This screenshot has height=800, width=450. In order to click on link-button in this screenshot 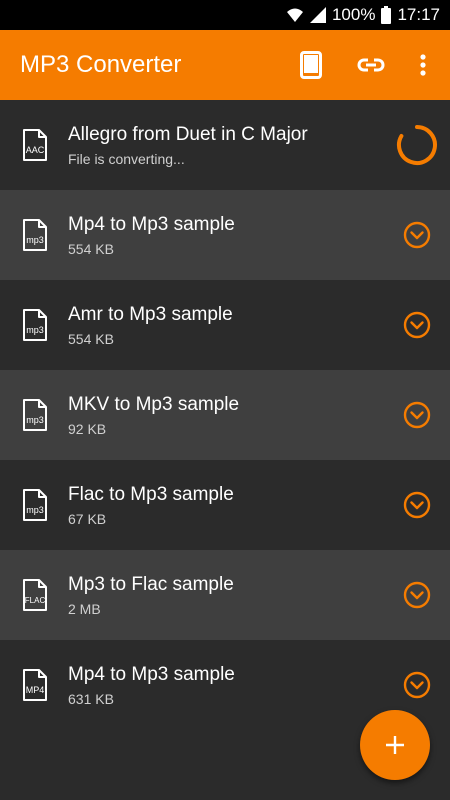, I will do `click(371, 65)`.